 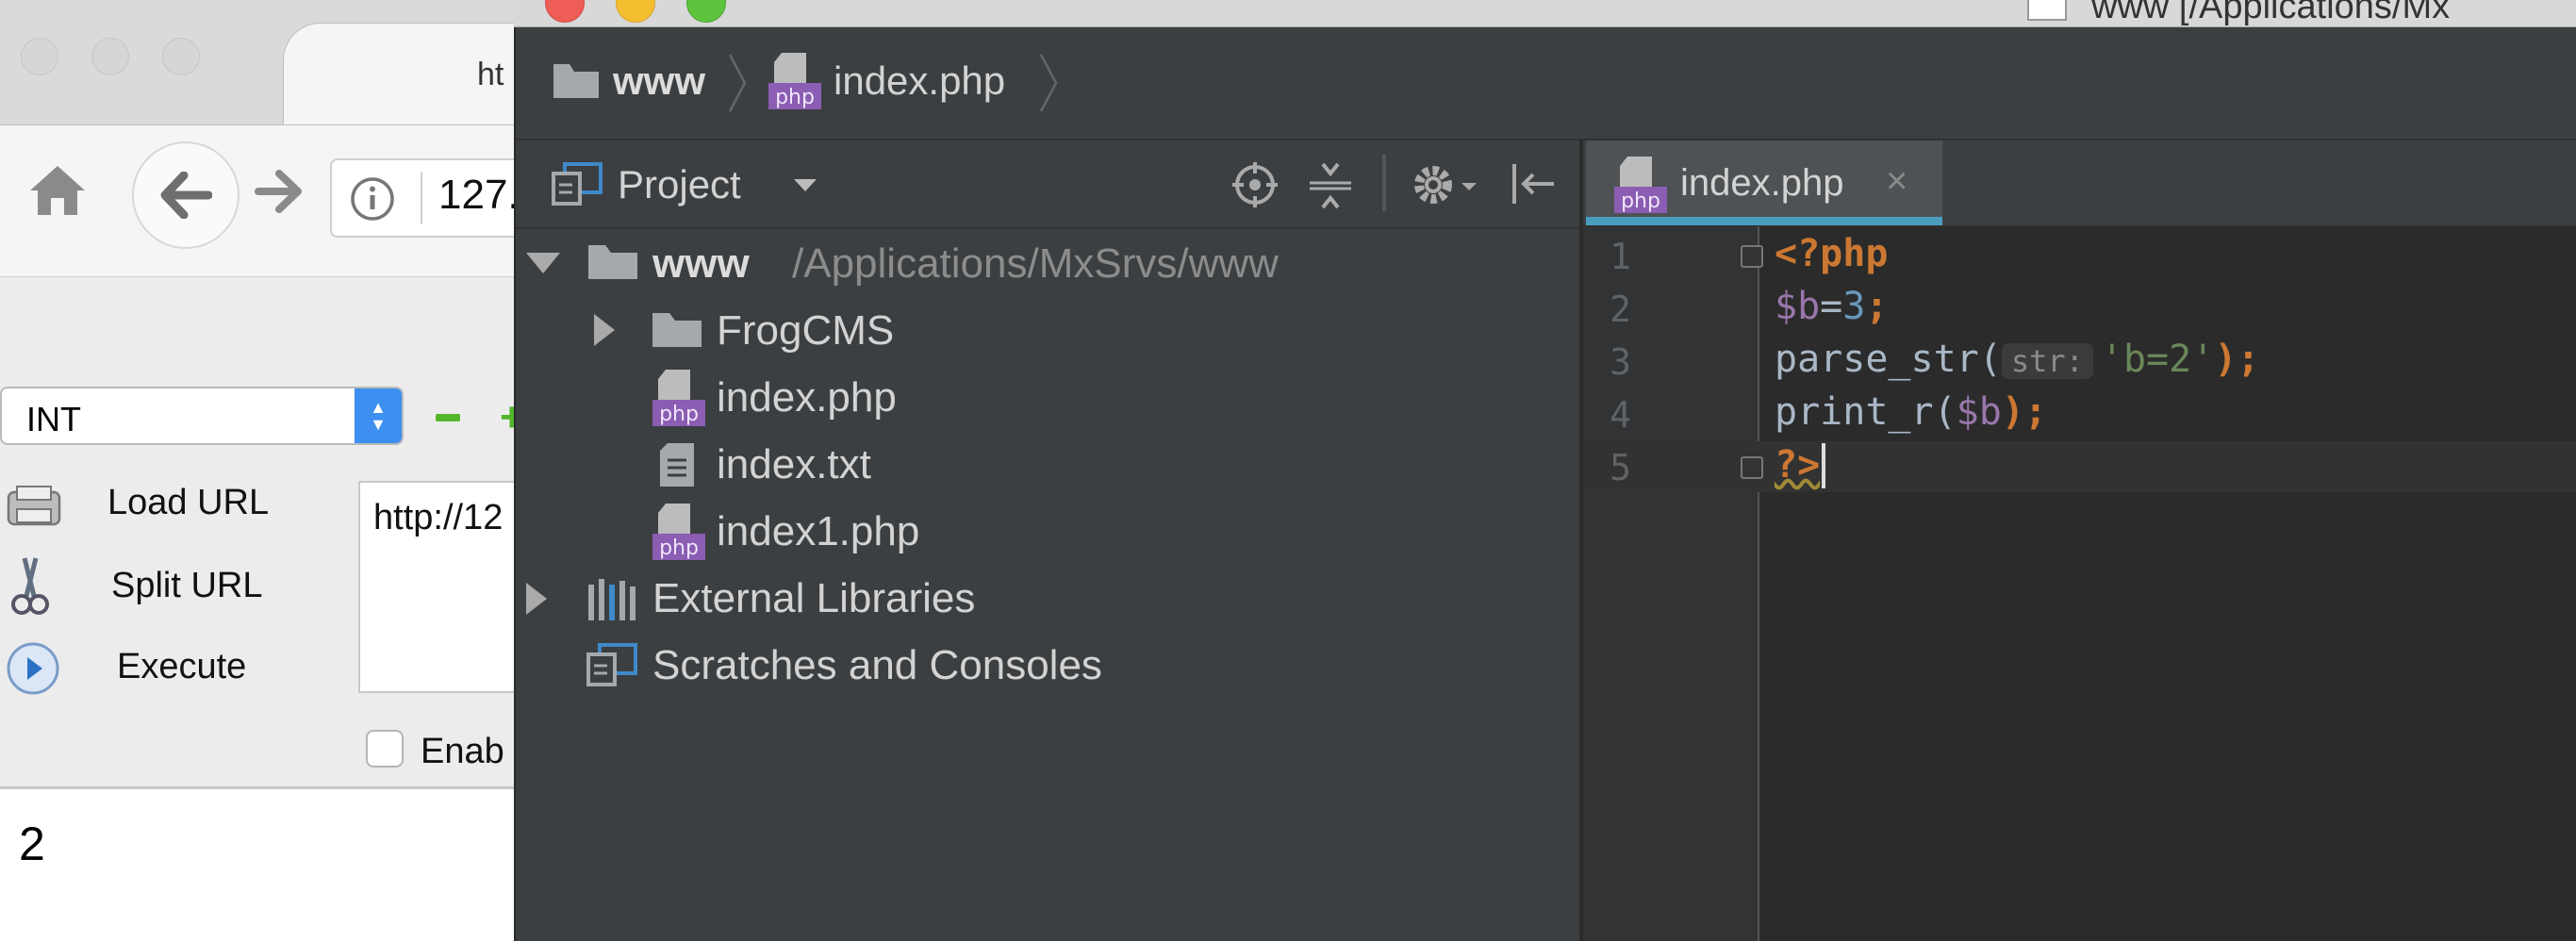 What do you see at coordinates (187, 586) in the screenshot?
I see `split-url-button: Split URL` at bounding box center [187, 586].